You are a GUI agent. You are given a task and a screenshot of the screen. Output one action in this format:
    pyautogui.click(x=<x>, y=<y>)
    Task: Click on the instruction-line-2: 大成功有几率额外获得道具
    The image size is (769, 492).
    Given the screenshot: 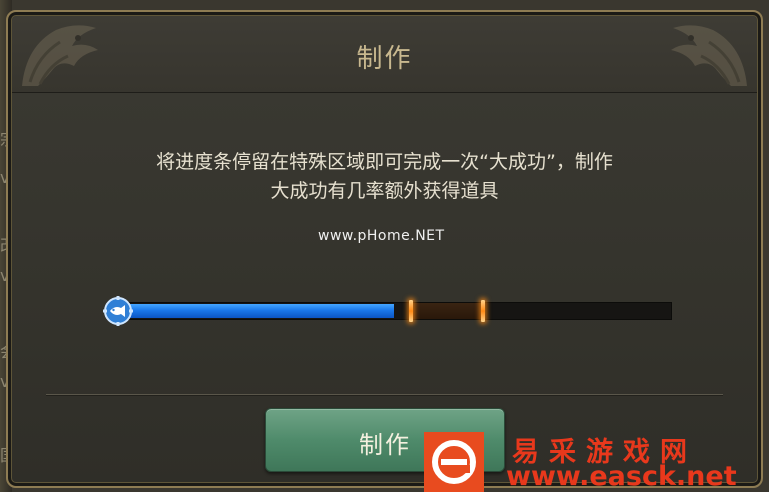 What is the action you would take?
    pyautogui.click(x=384, y=191)
    